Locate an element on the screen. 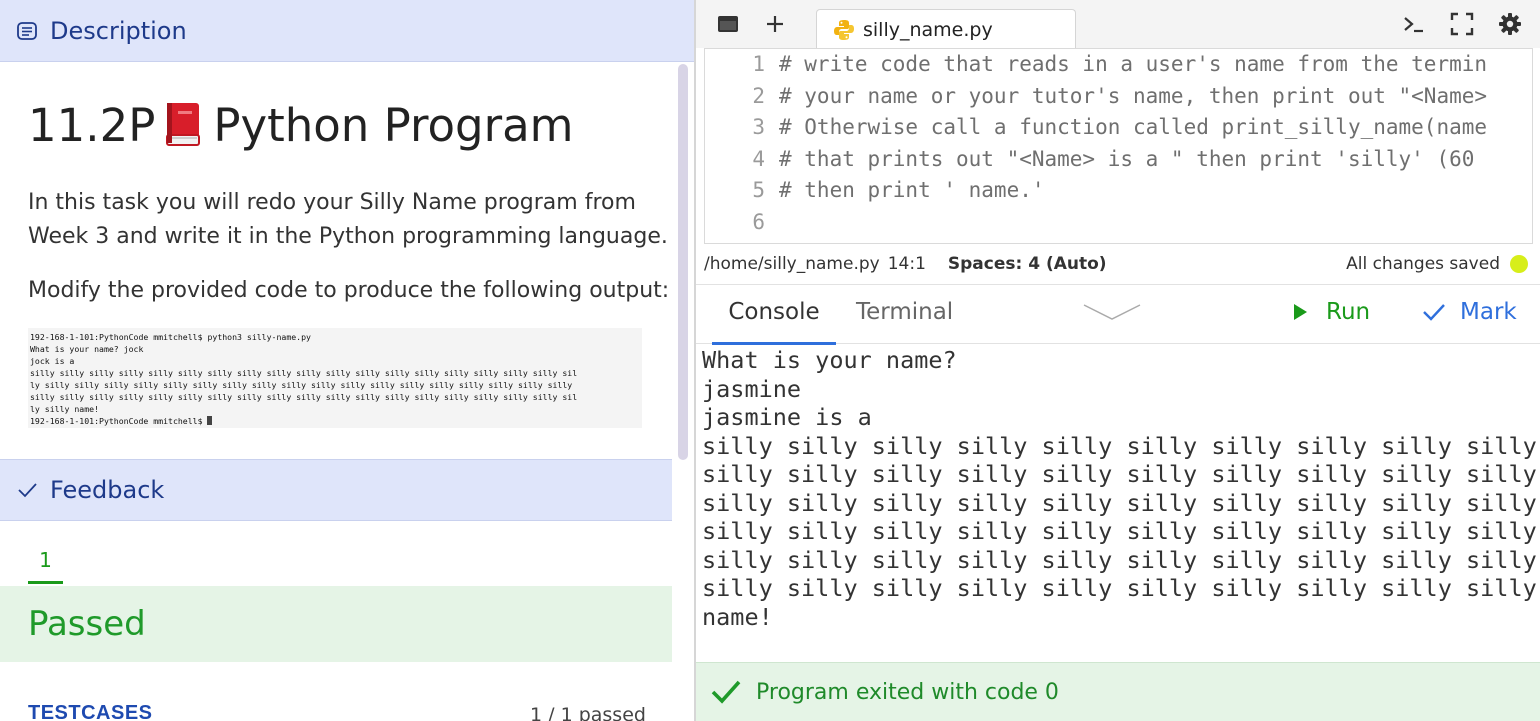 Image resolution: width=1540 pixels, height=721 pixels. terminal-toggle-button is located at coordinates (1414, 24).